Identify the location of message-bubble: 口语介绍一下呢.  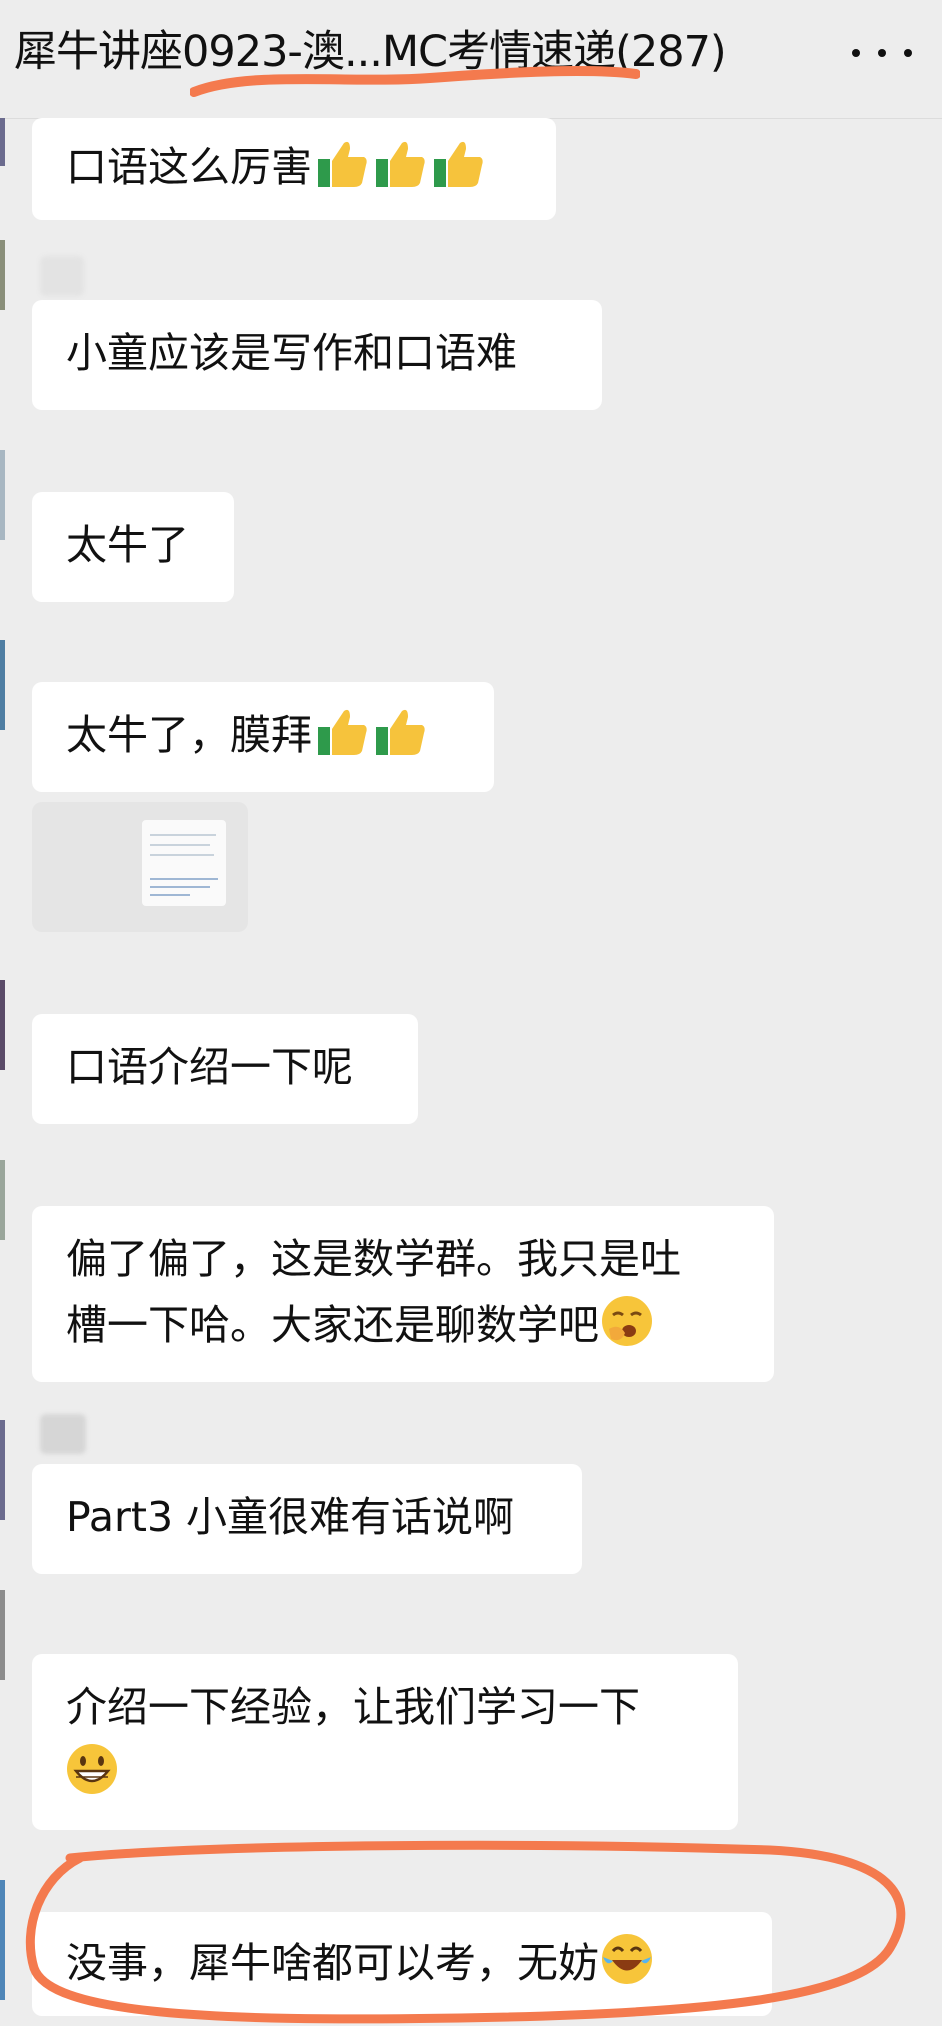
(225, 1069).